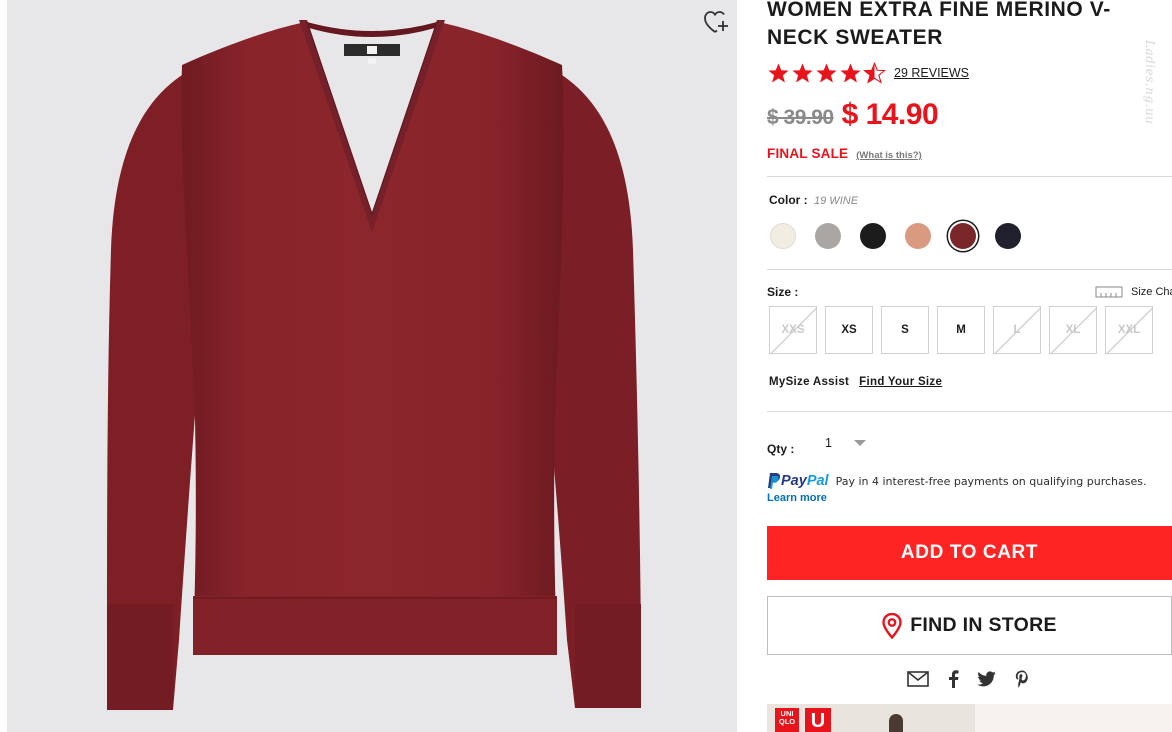 This screenshot has width=1172, height=732. I want to click on find-in-store-button: FIND IN STORE, so click(969, 625).